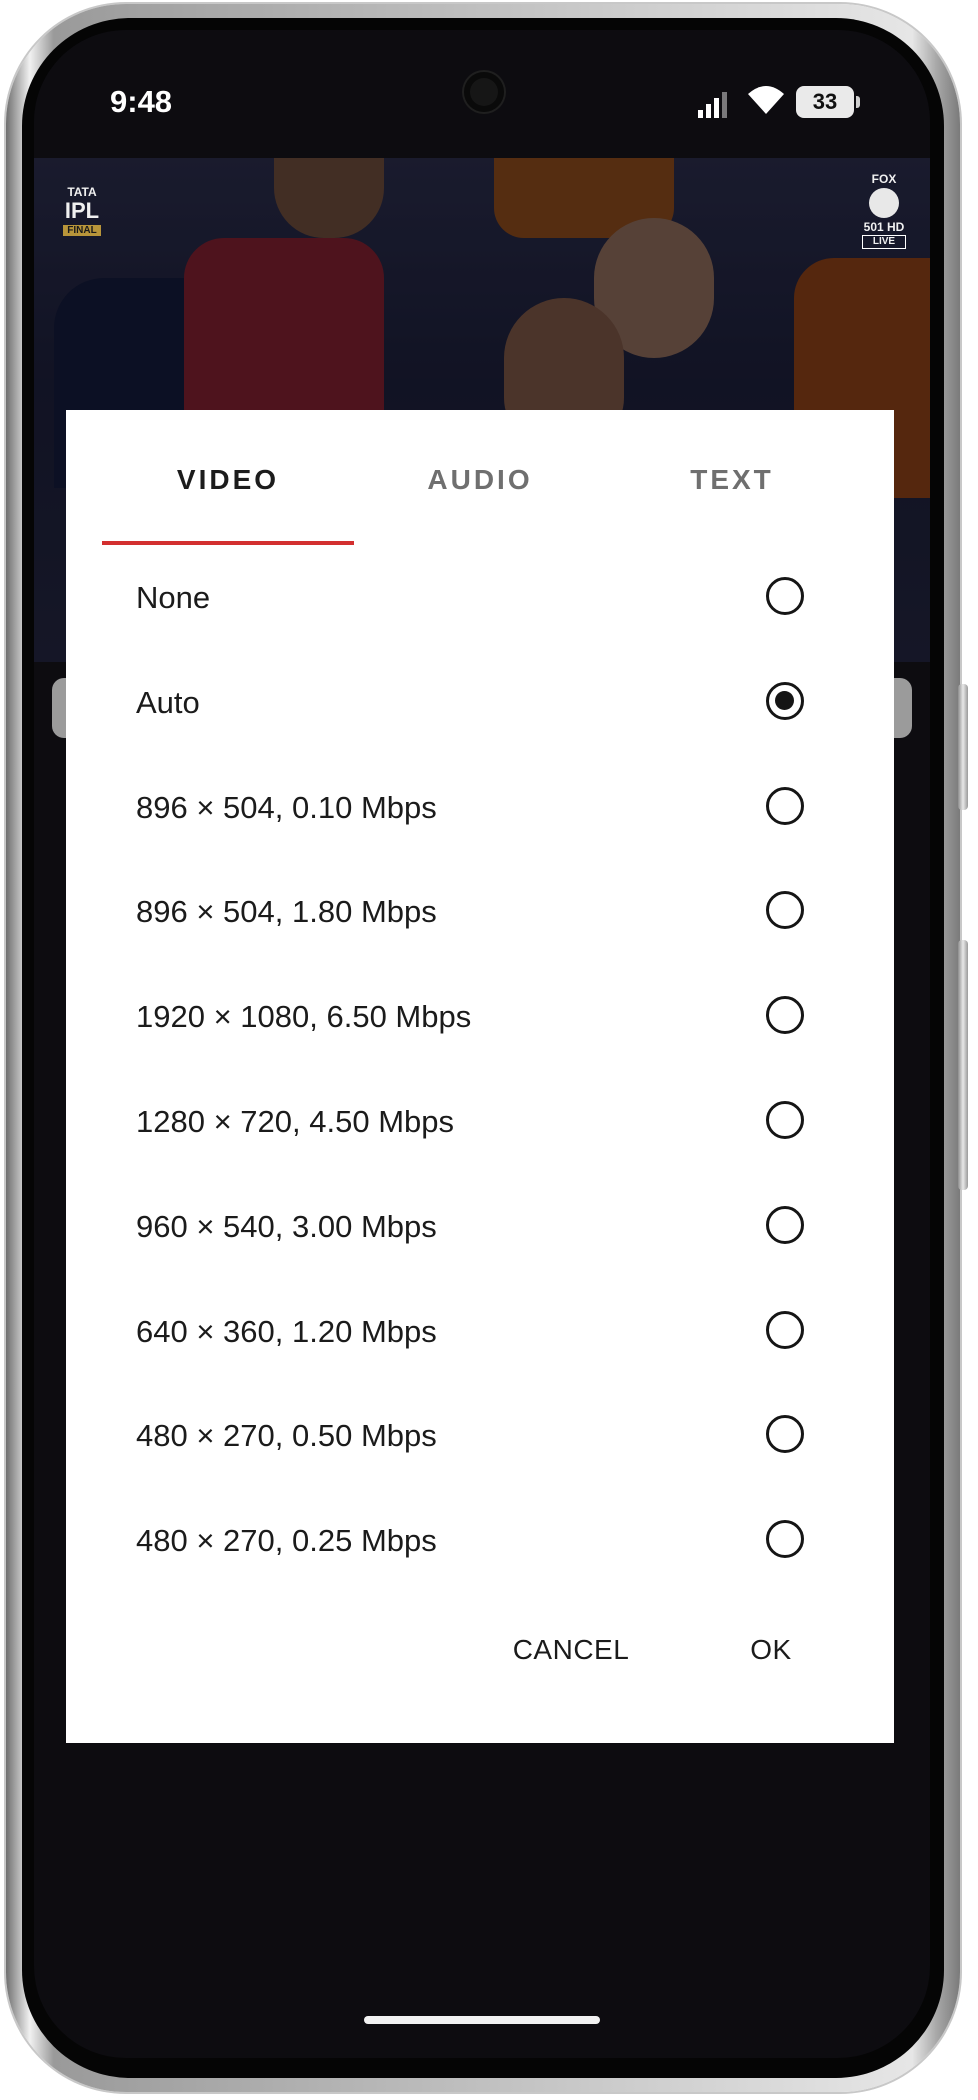  Describe the element at coordinates (82, 211) in the screenshot. I see `ipl-logo-line2: IPL` at that location.